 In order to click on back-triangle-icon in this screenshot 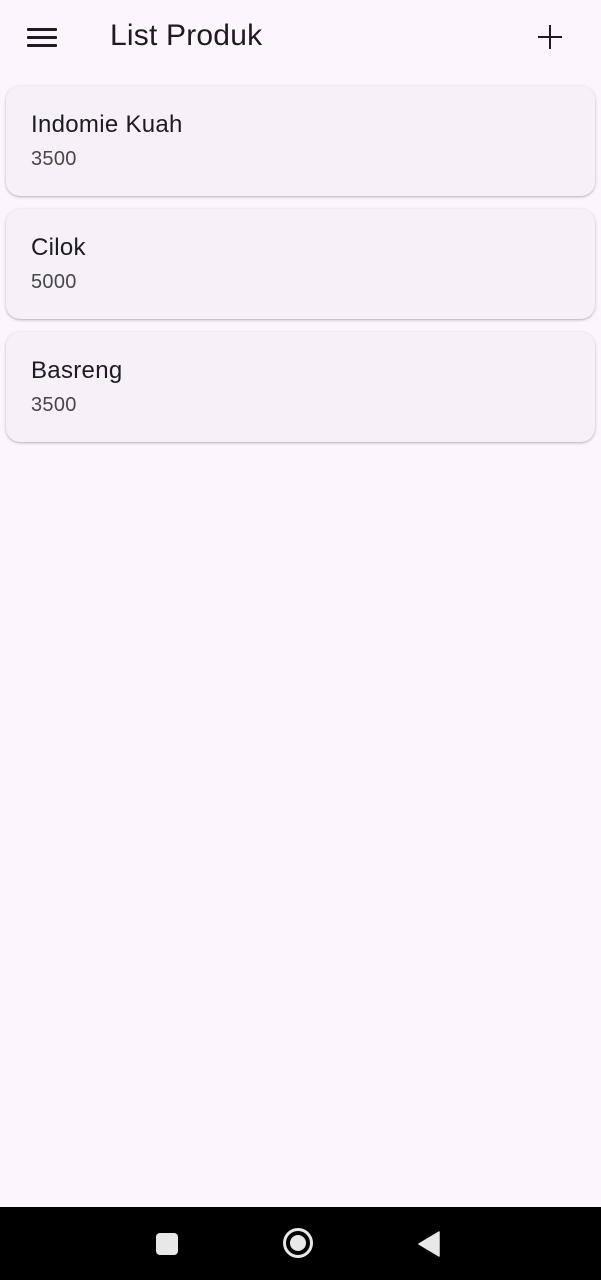, I will do `click(429, 1244)`.